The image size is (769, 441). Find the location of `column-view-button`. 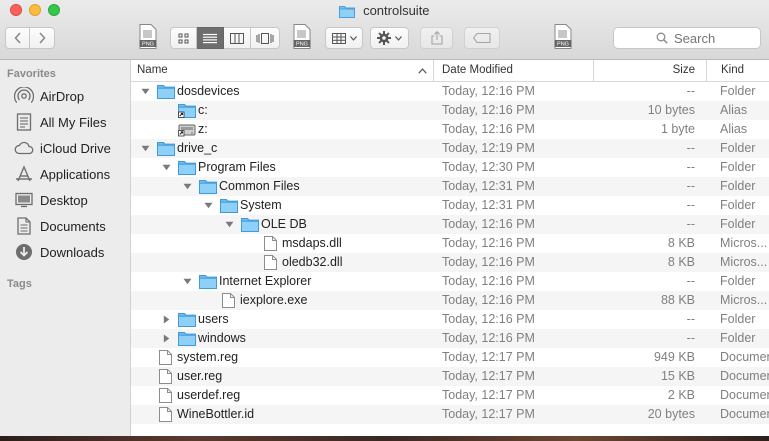

column-view-button is located at coordinates (237, 38).